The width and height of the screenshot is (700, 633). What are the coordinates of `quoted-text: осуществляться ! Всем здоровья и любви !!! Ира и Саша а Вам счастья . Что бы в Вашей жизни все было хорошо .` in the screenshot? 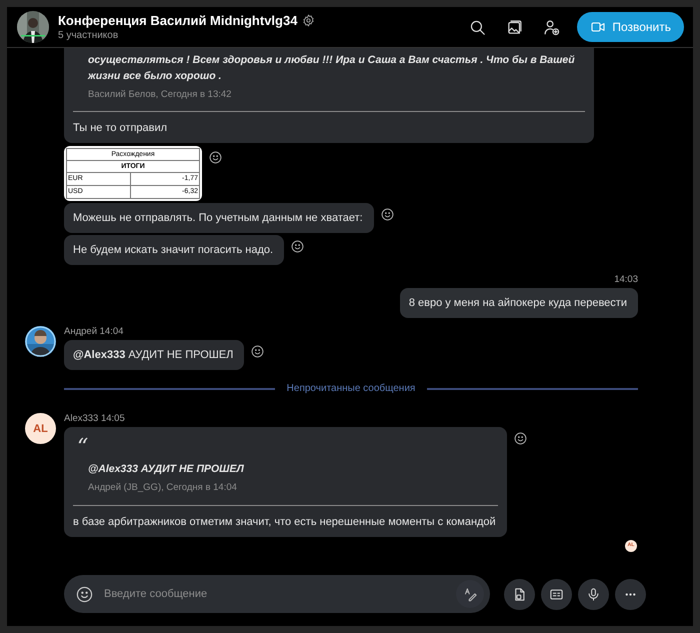 It's located at (331, 68).